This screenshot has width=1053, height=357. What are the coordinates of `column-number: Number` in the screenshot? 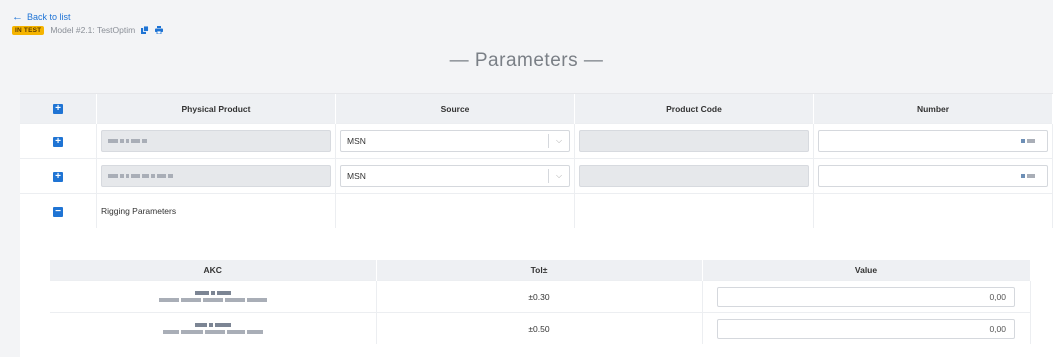 It's located at (933, 109).